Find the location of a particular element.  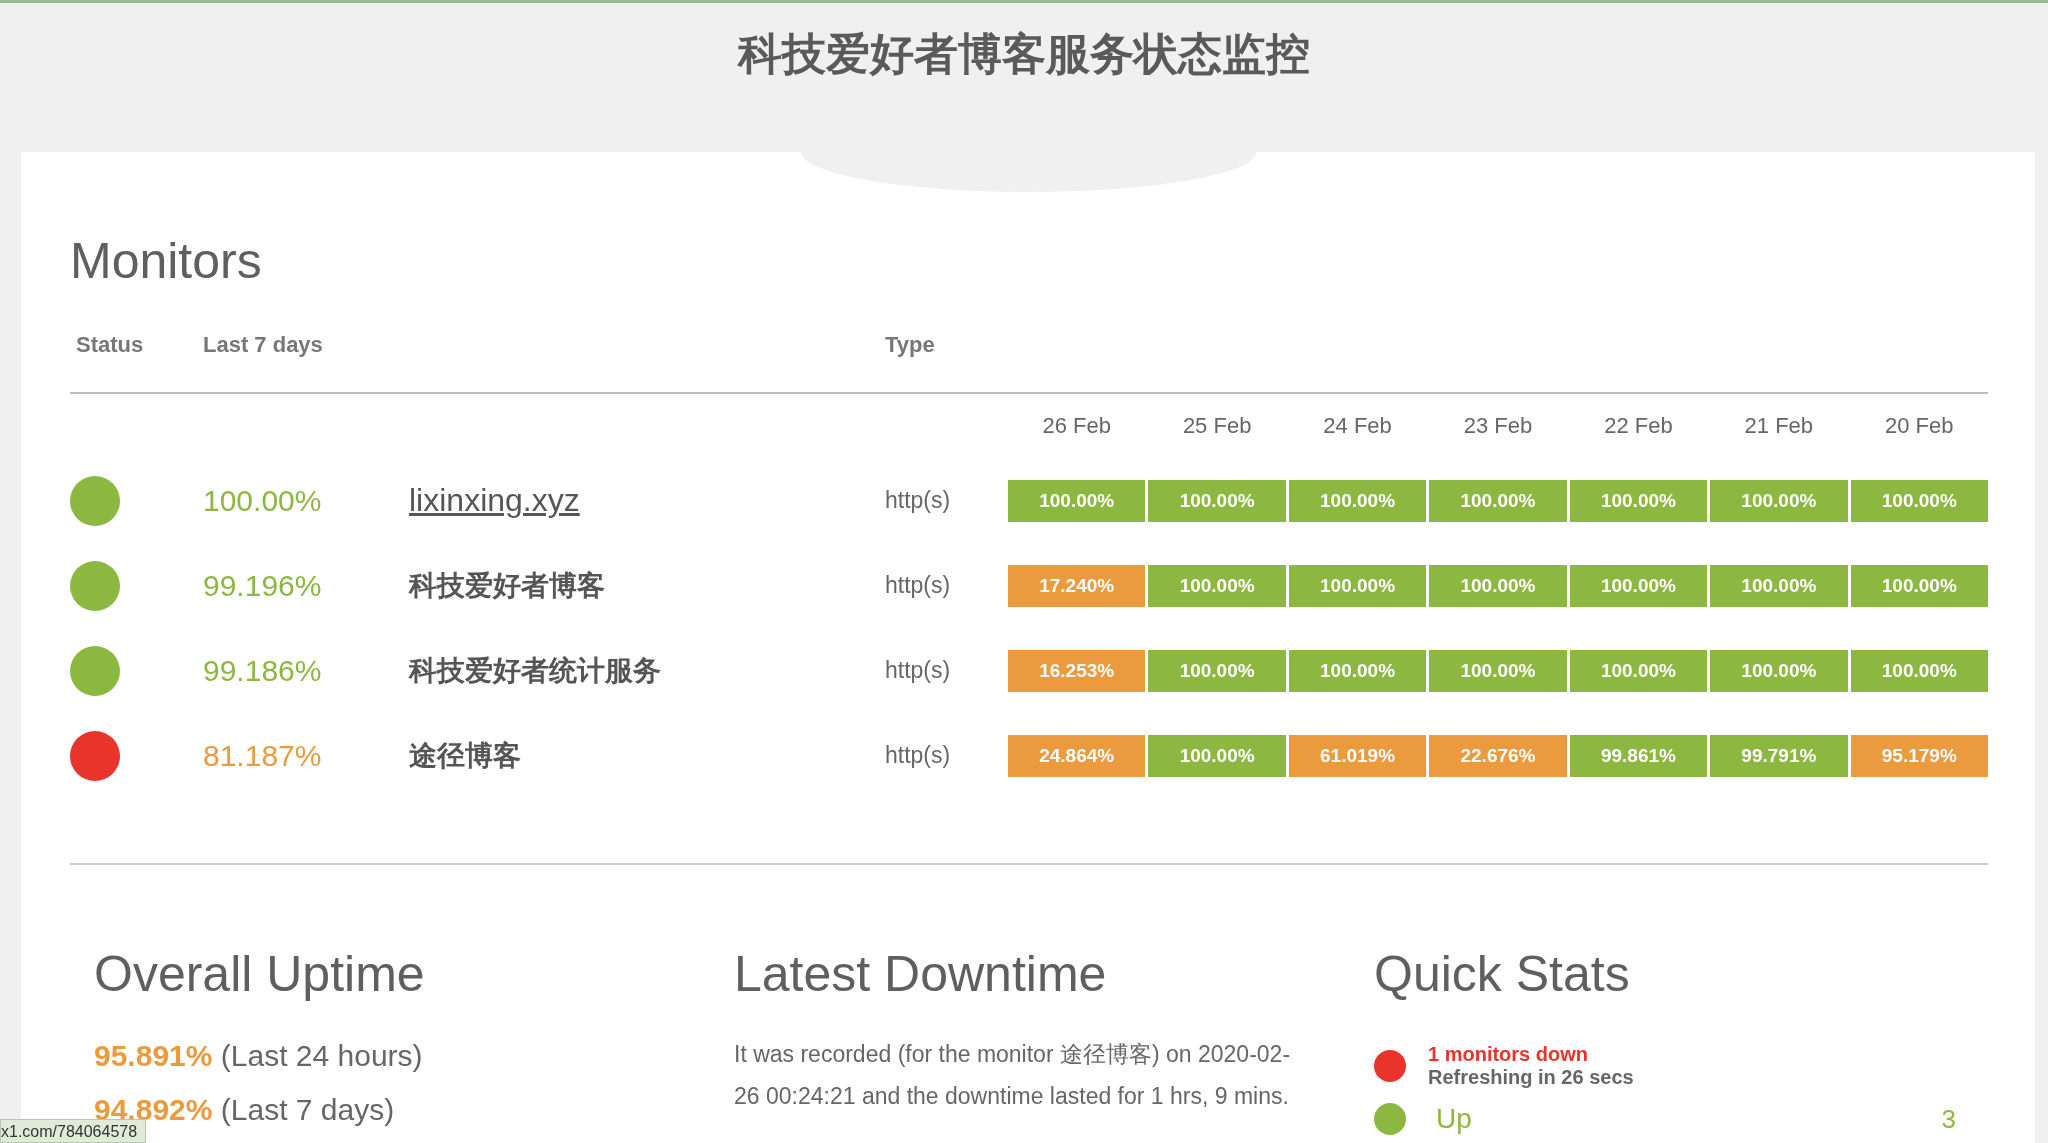

daily-uptime-cell: 99.791% is located at coordinates (1779, 755).